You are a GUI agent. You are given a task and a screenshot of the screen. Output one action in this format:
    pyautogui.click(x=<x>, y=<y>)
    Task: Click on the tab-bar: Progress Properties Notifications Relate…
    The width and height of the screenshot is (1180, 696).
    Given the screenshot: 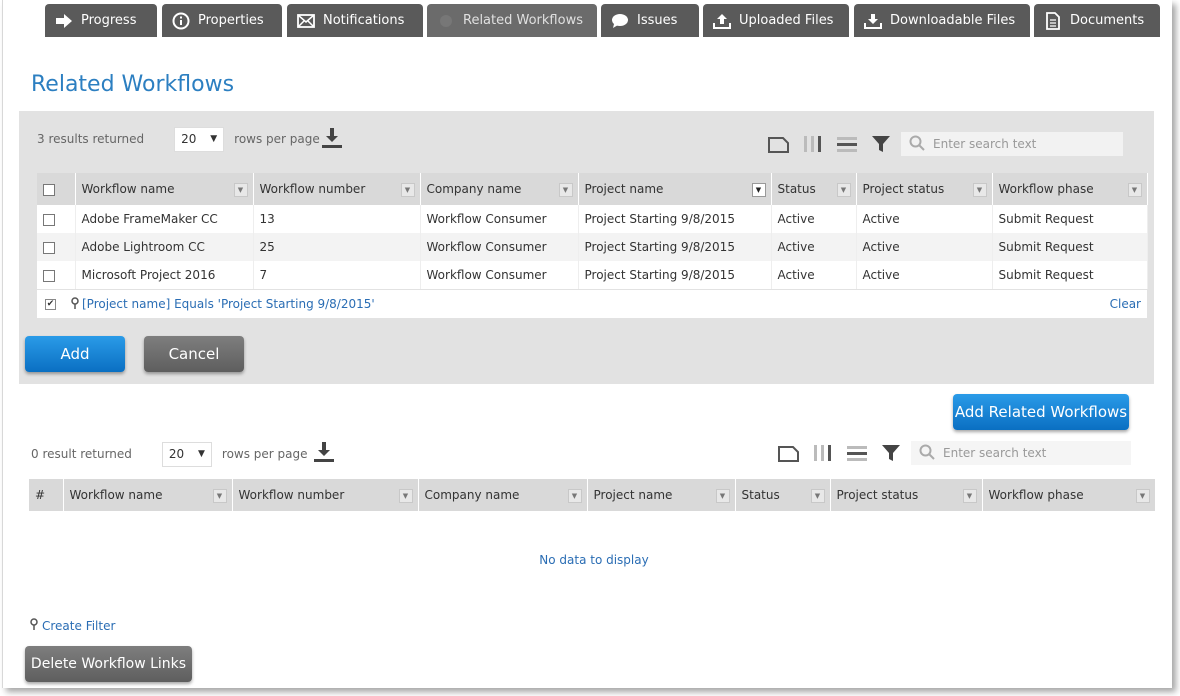 What is the action you would take?
    pyautogui.click(x=591, y=21)
    